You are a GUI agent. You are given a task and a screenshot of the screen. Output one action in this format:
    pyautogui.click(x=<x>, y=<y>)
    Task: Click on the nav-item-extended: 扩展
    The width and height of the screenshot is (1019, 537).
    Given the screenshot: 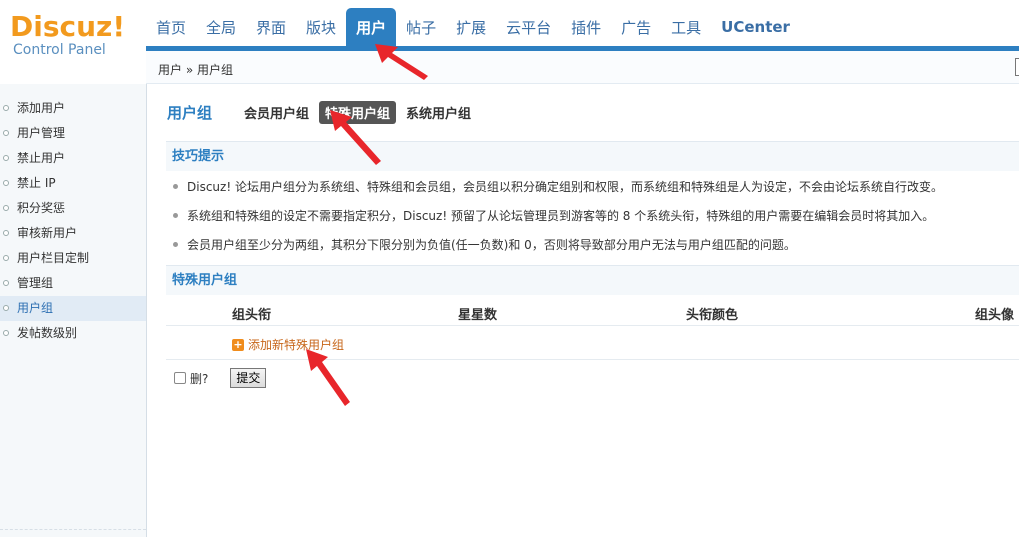 What is the action you would take?
    pyautogui.click(x=471, y=27)
    